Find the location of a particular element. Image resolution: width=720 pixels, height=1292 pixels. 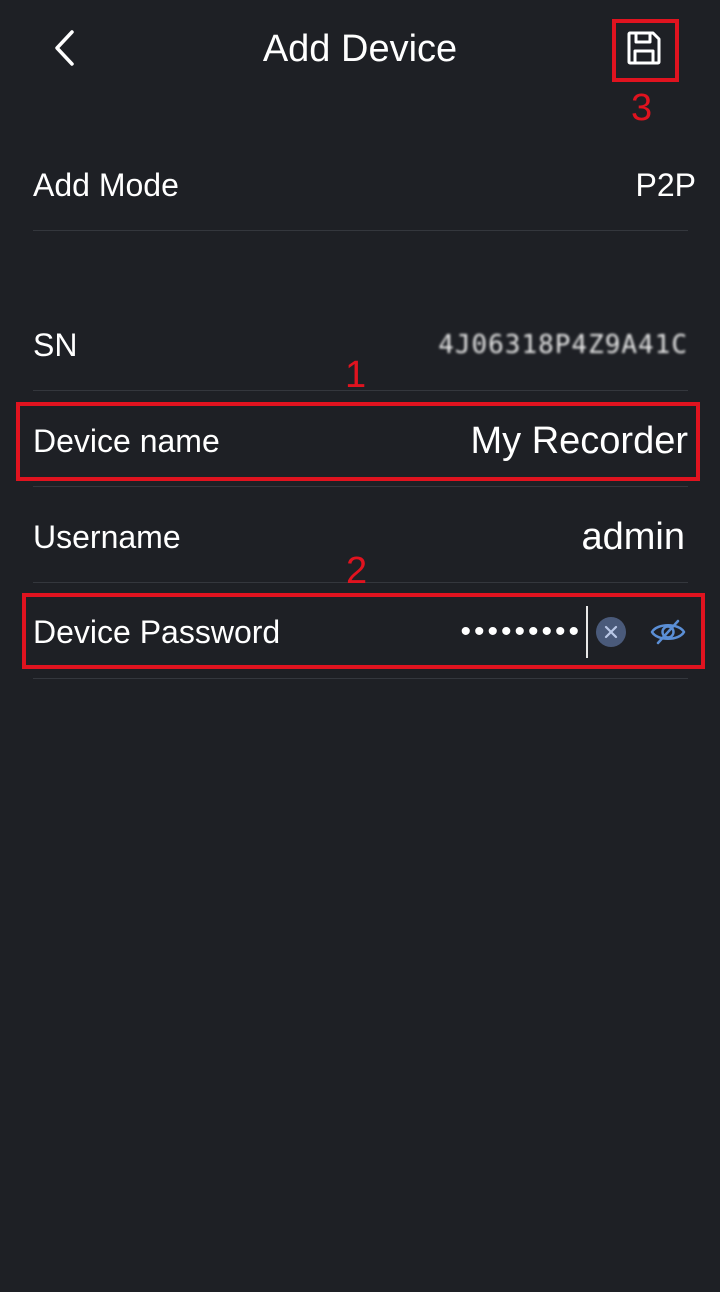

username-label: Username is located at coordinates (107, 537).